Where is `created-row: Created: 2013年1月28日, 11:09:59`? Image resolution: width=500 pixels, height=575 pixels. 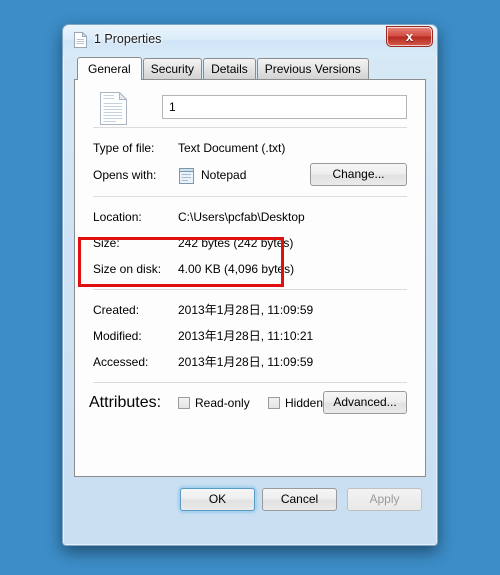
created-row: Created: 2013年1月28日, 11:09:59 is located at coordinates (250, 310).